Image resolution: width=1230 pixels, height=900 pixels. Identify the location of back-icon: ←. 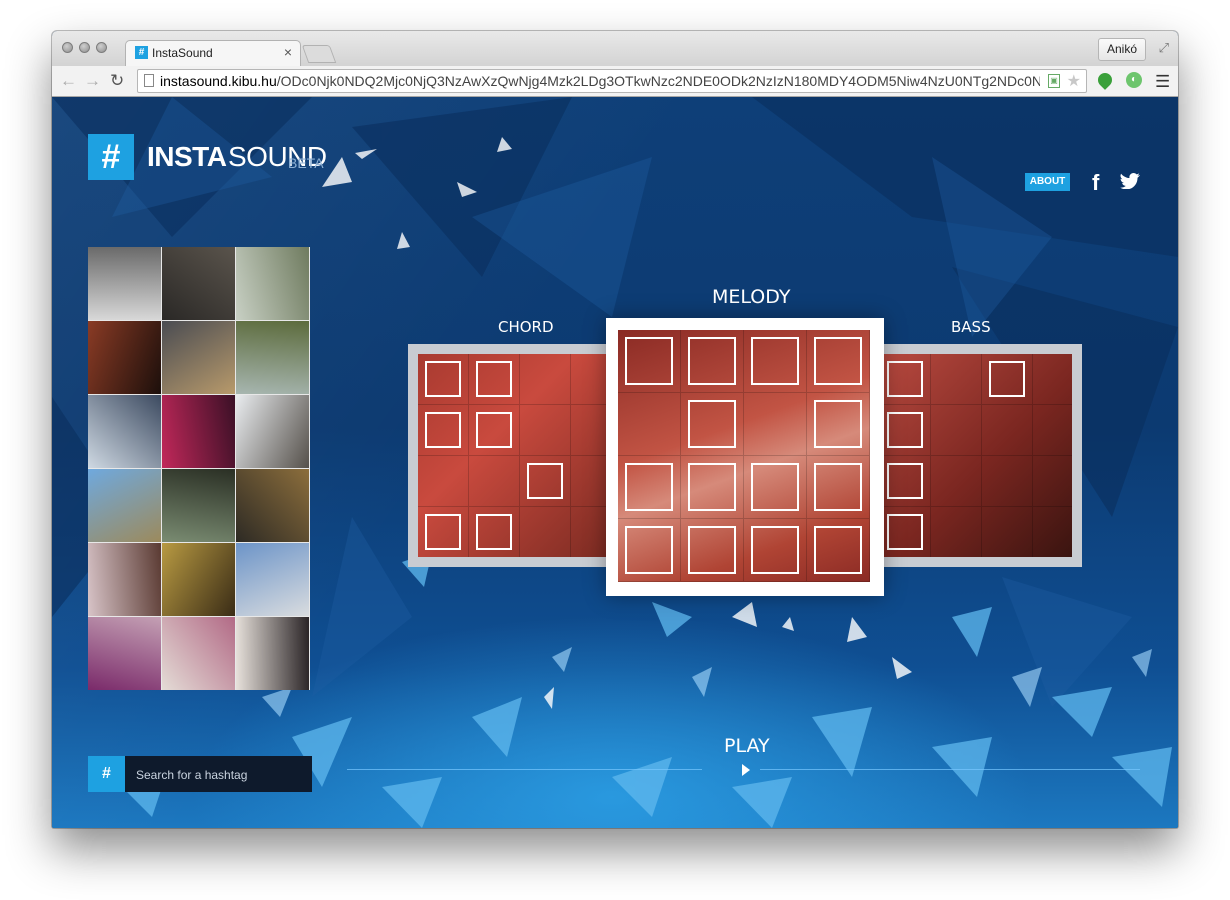
(68, 81).